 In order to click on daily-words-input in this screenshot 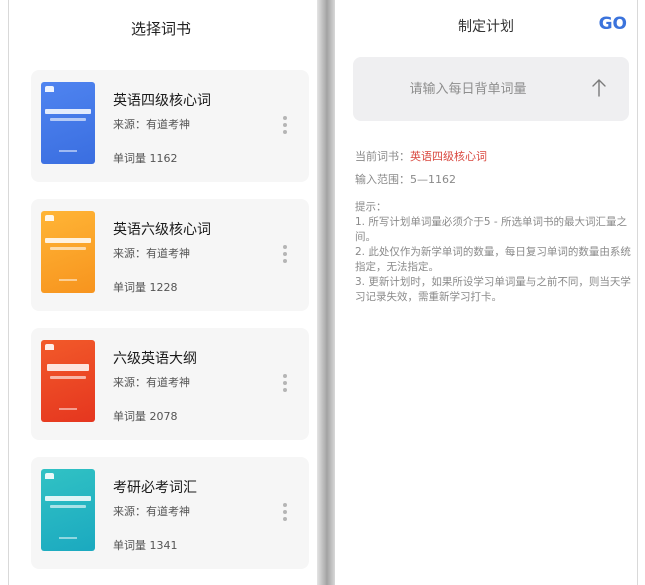, I will do `click(468, 89)`.